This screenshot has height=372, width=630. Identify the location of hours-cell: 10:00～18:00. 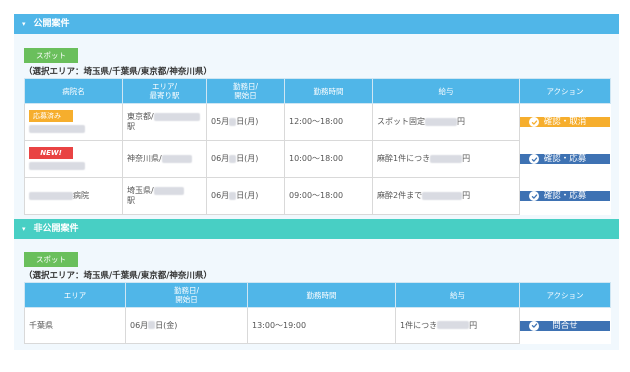
(328, 159).